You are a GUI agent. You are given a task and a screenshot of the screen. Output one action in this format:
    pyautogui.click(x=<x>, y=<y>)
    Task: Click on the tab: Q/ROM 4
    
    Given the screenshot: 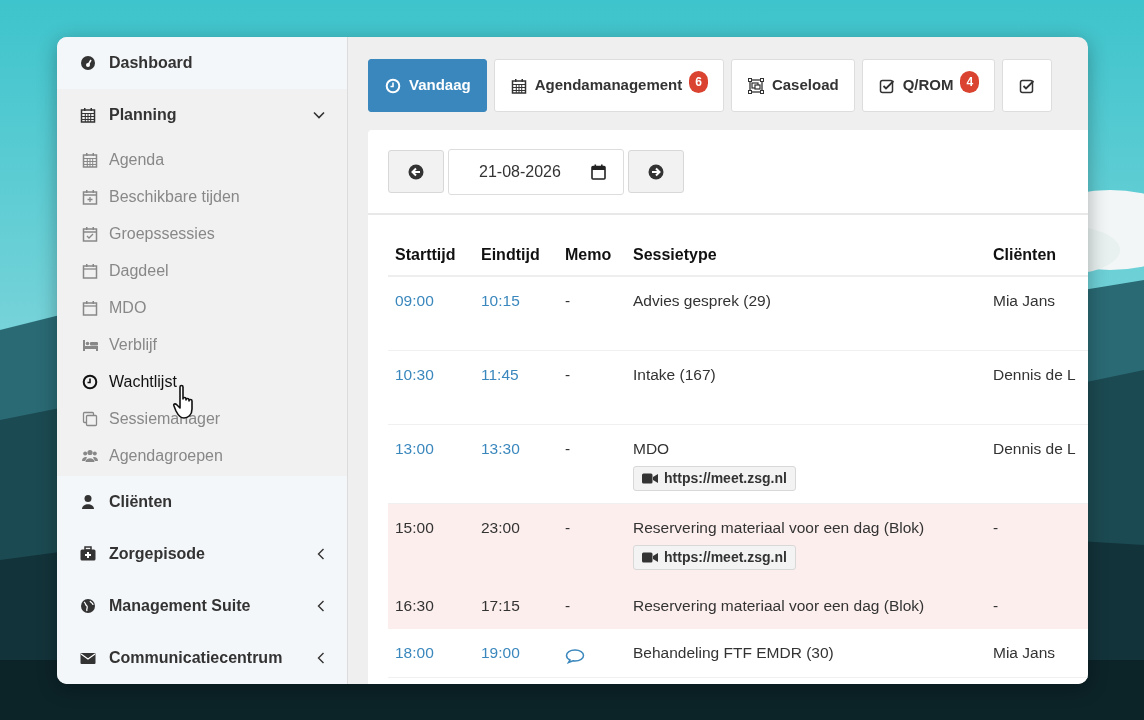 What is the action you would take?
    pyautogui.click(x=928, y=85)
    